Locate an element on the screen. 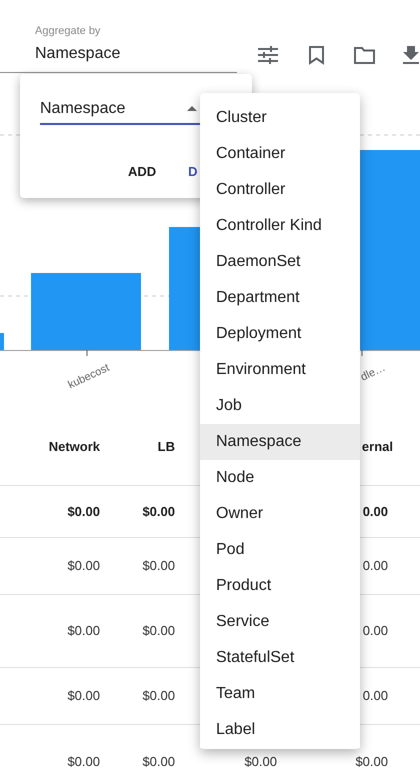  popup-button: ADD is located at coordinates (142, 172).